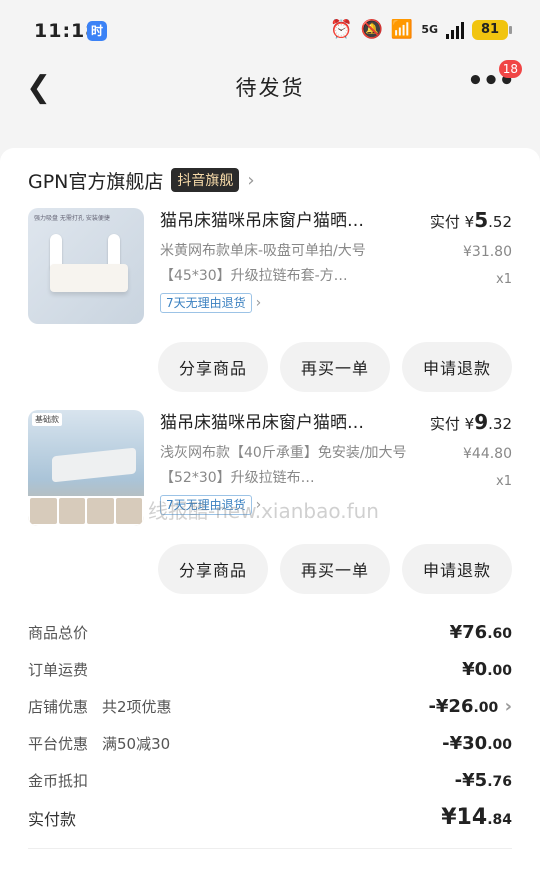 The image size is (540, 869). I want to click on network-type: 5G, so click(429, 29).